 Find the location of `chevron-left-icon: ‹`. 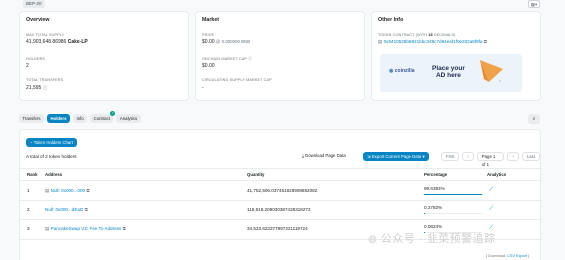

chevron-left-icon: ‹ is located at coordinates (468, 156).